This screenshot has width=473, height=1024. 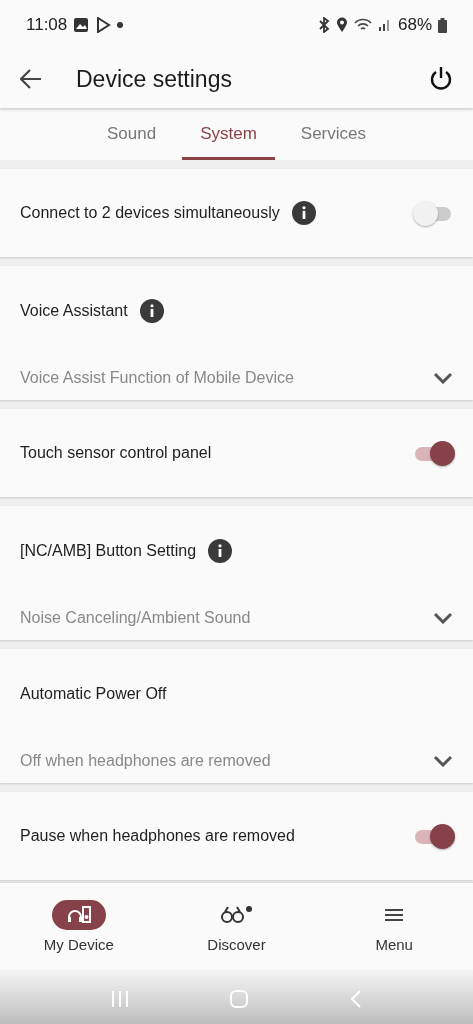 What do you see at coordinates (236, 378) in the screenshot?
I see `dropdown: Voice Assist Function of Mobile Device` at bounding box center [236, 378].